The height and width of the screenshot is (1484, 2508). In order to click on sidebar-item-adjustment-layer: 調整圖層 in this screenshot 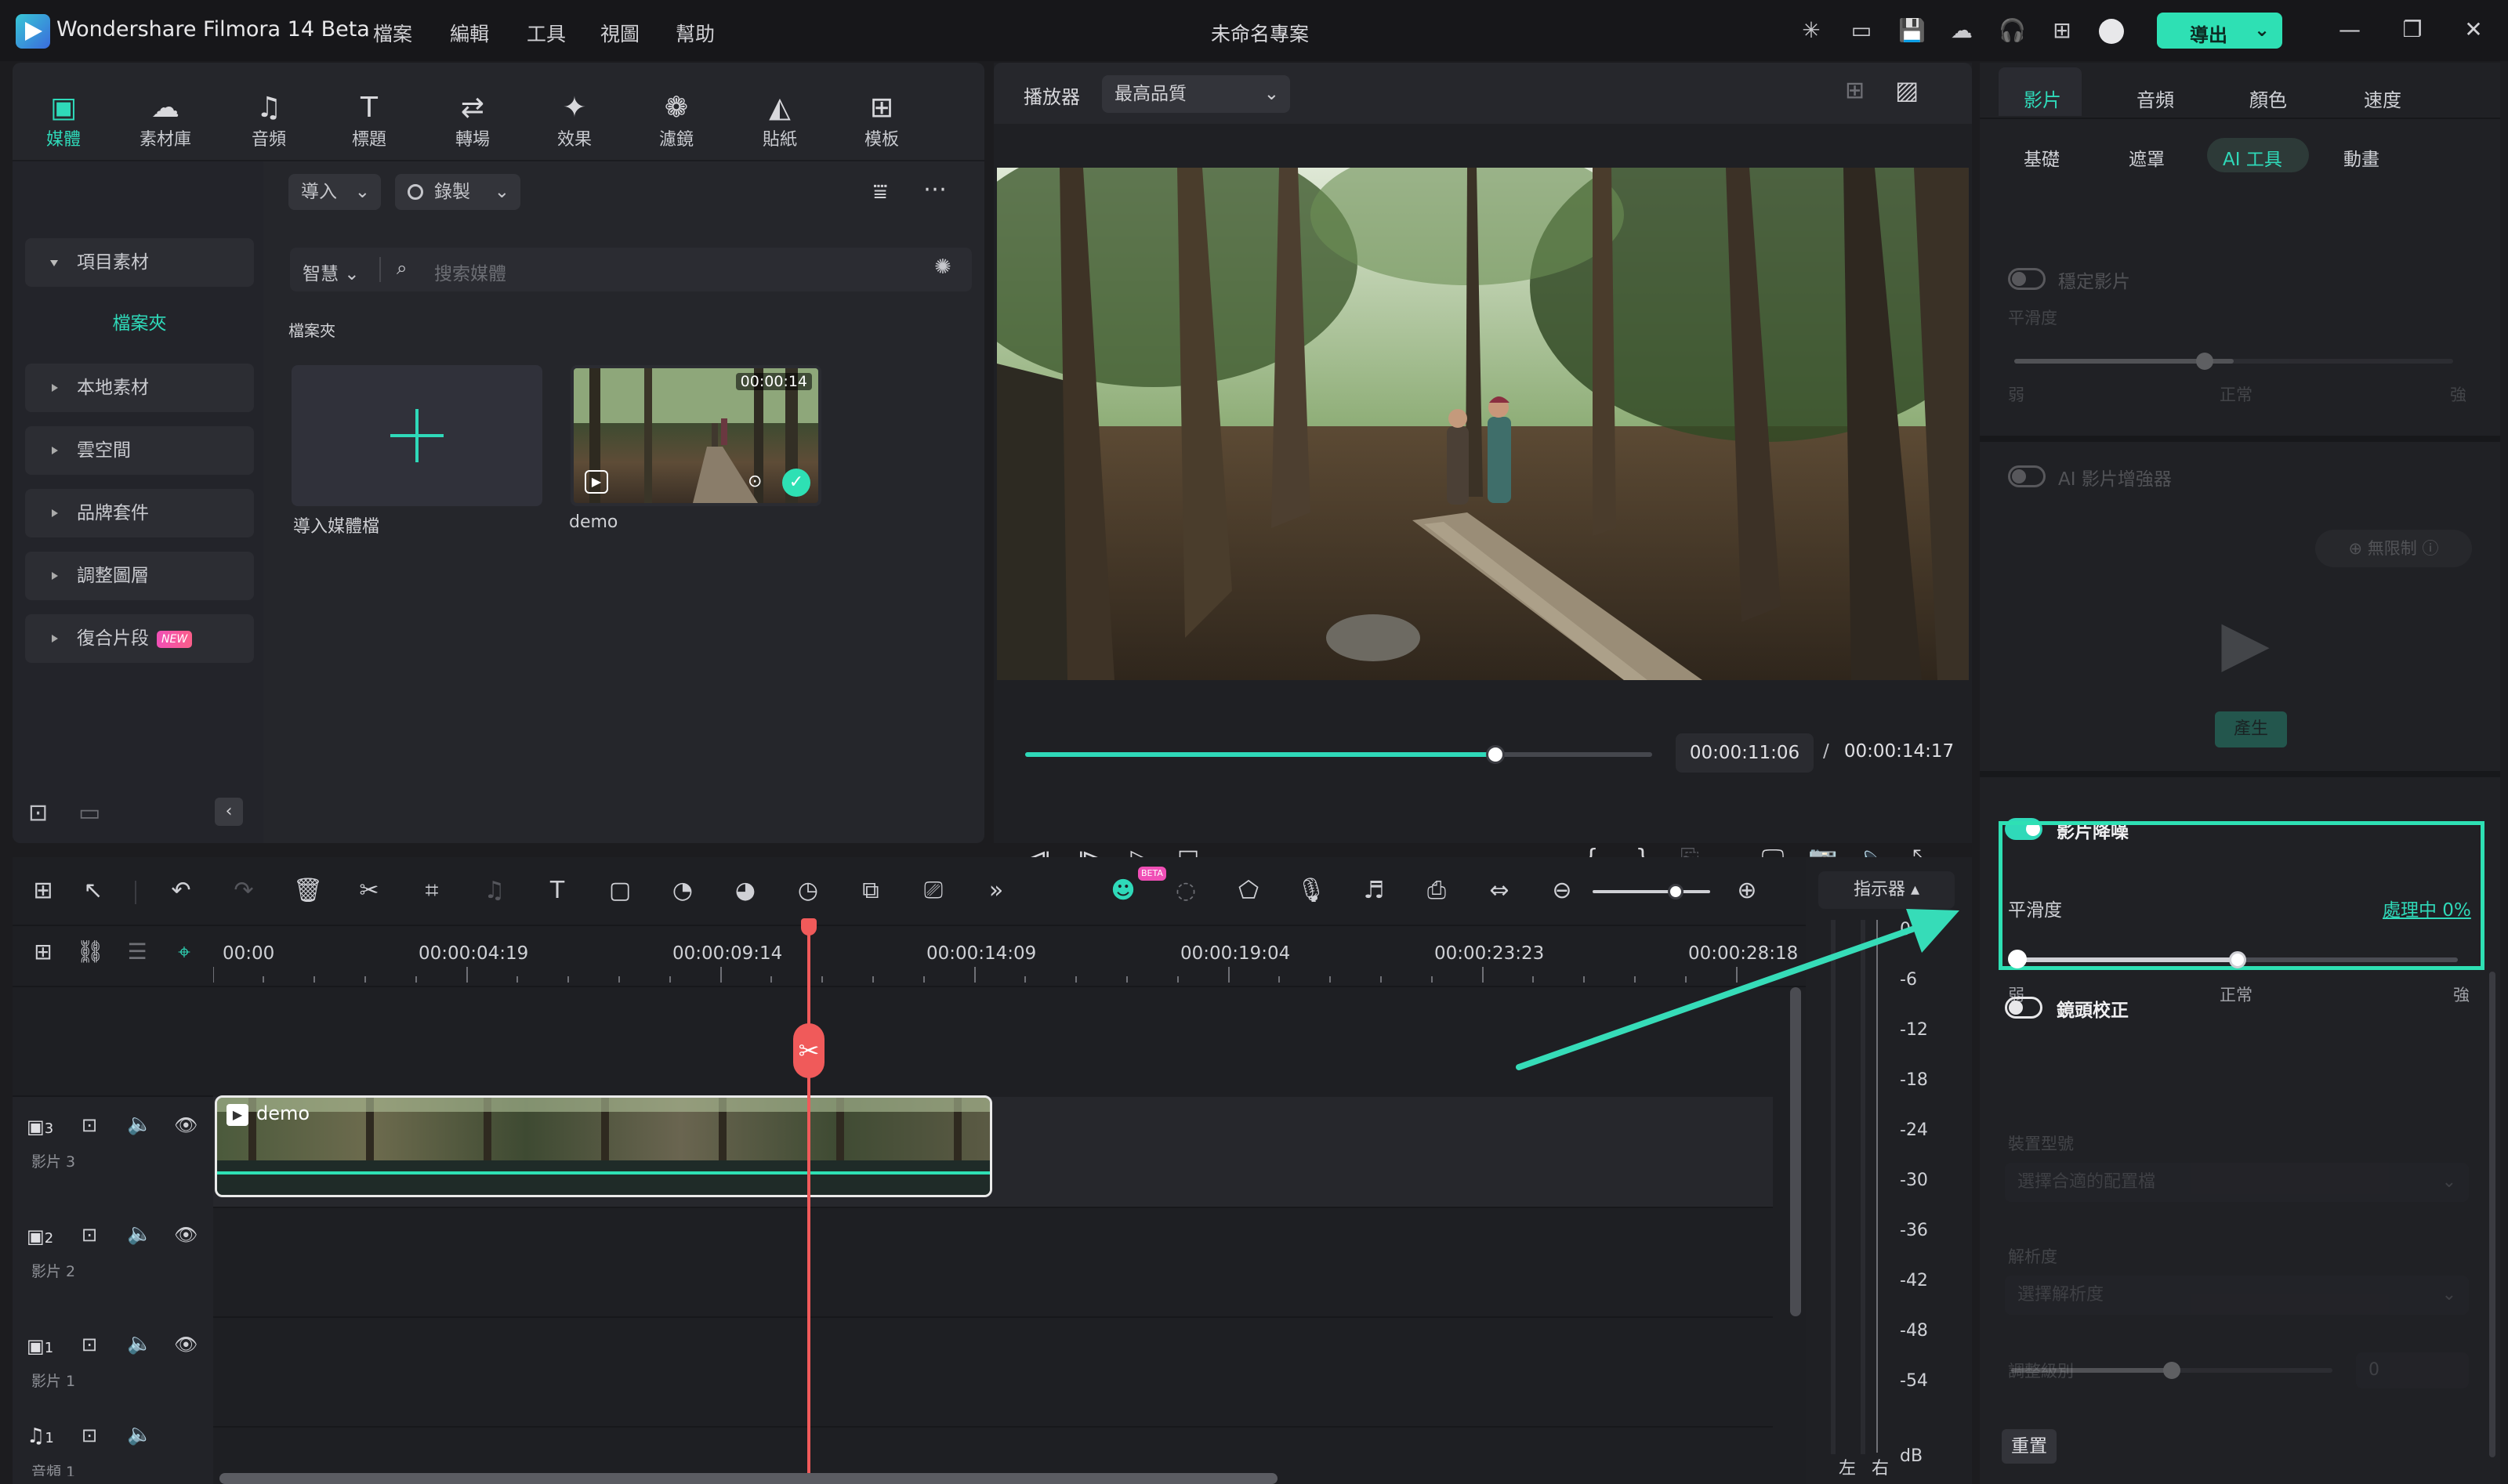, I will do `click(139, 576)`.